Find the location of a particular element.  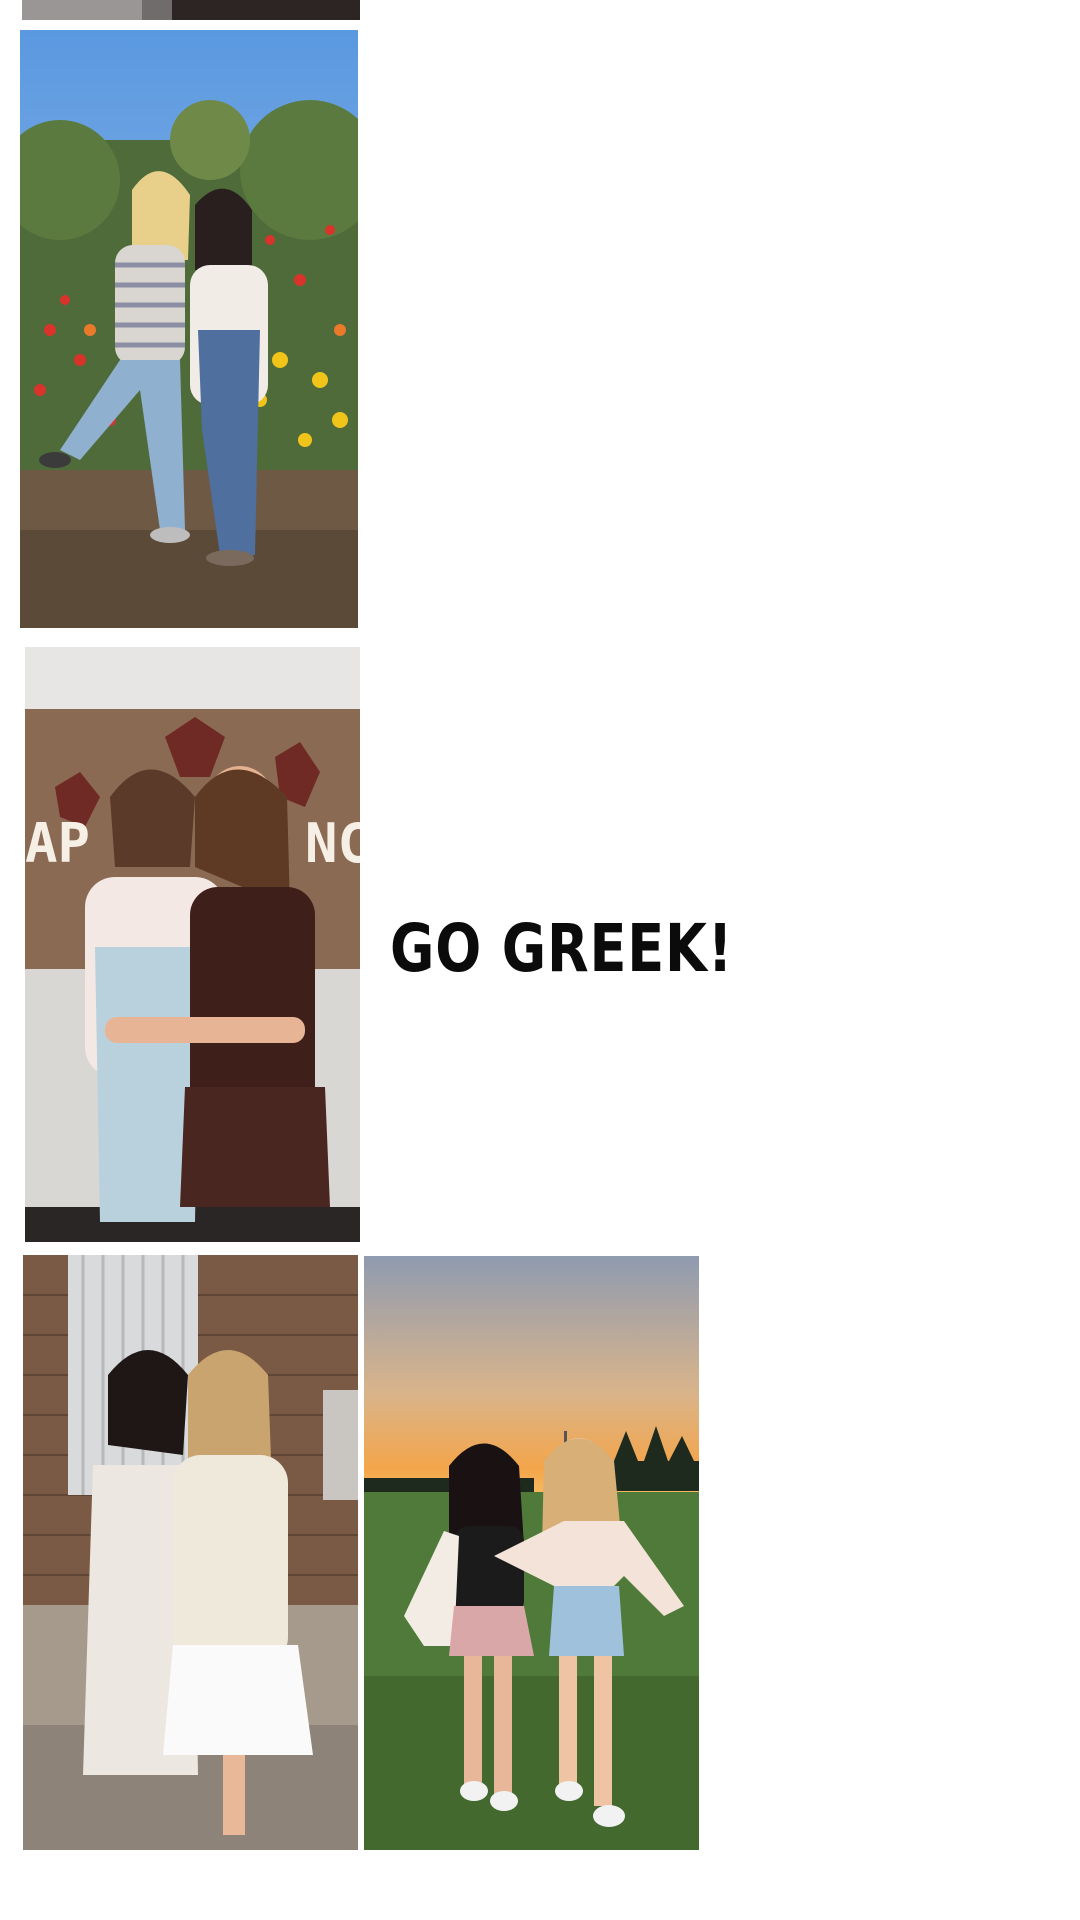

brick-porch-photo is located at coordinates (190, 1552).